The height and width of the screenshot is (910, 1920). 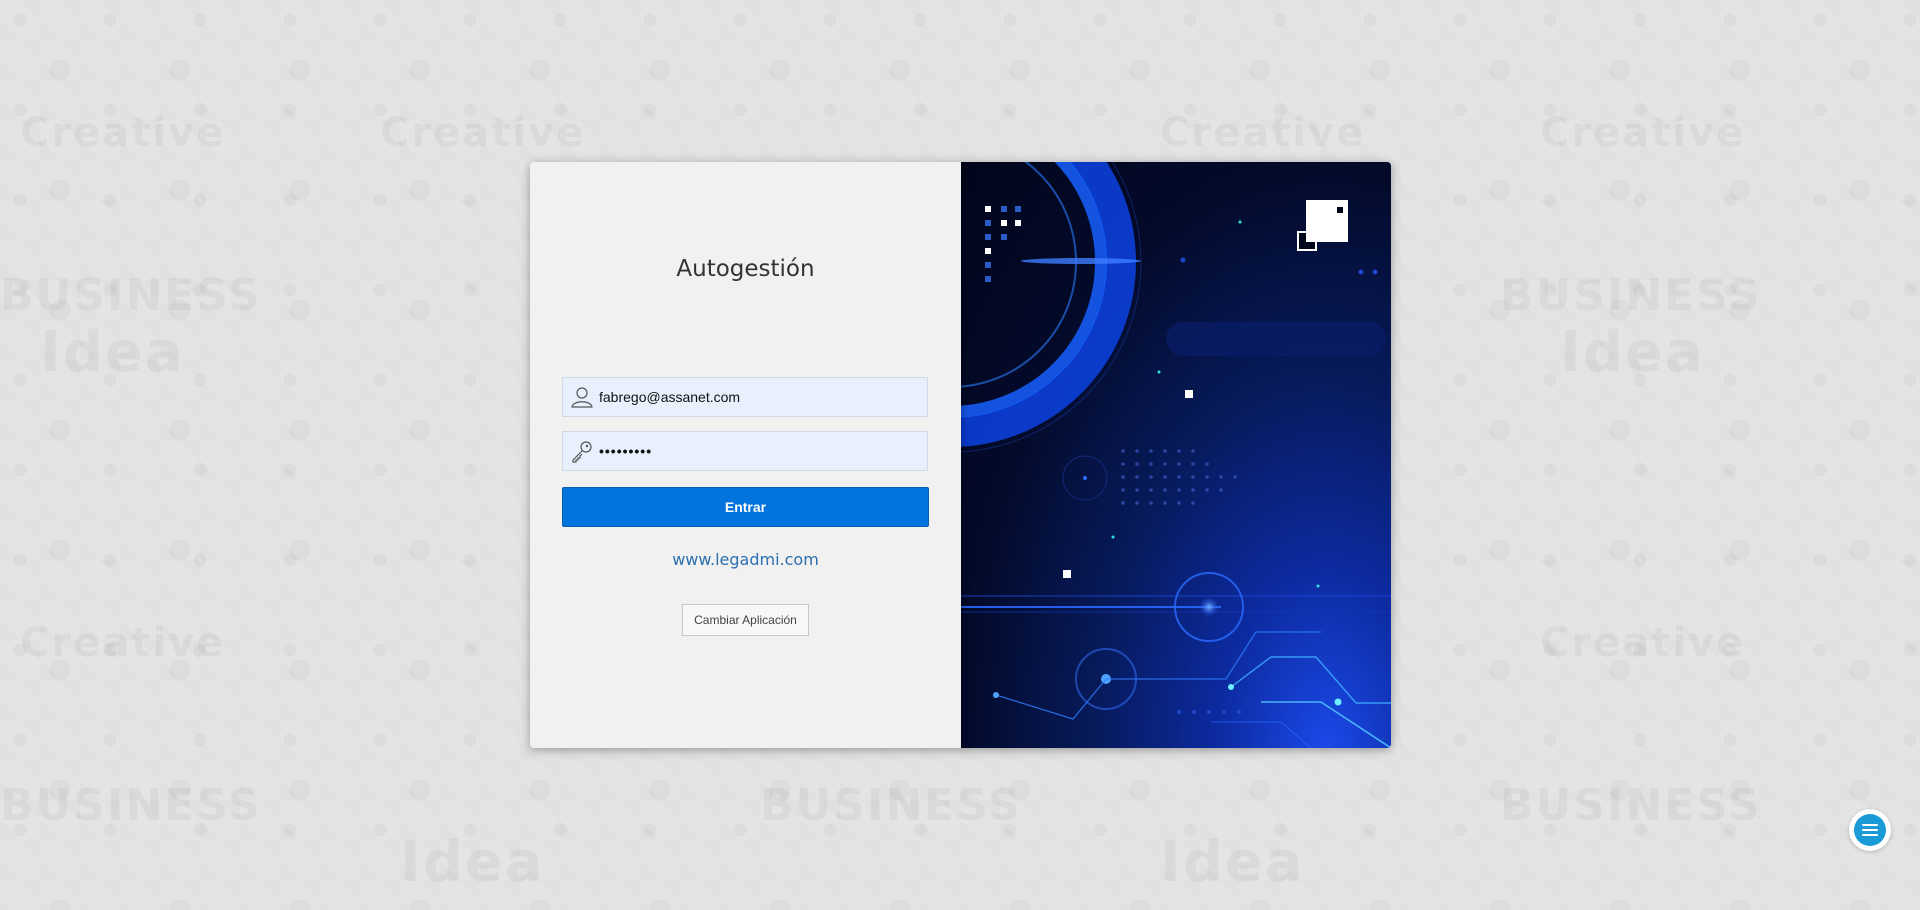 I want to click on user-icon, so click(x=582, y=397).